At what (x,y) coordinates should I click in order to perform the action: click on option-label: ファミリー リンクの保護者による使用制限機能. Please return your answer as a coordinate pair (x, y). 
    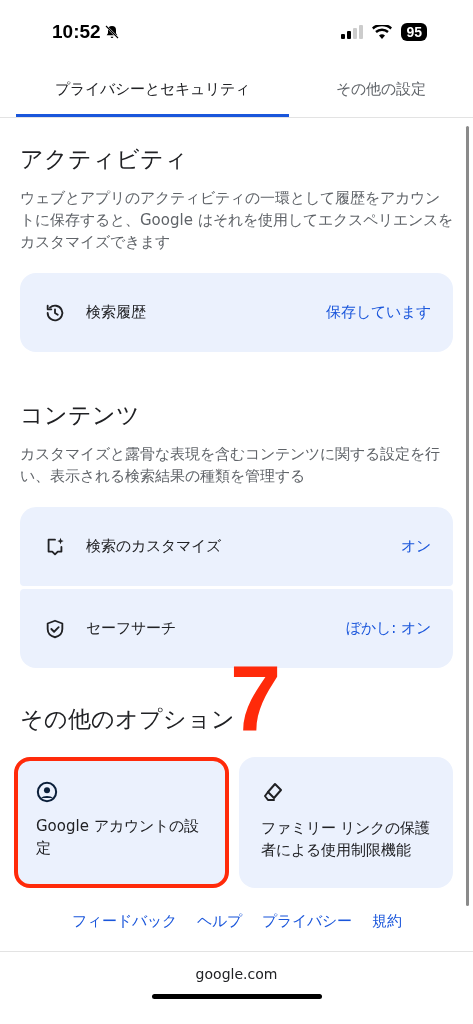
    Looking at the image, I should click on (345, 839).